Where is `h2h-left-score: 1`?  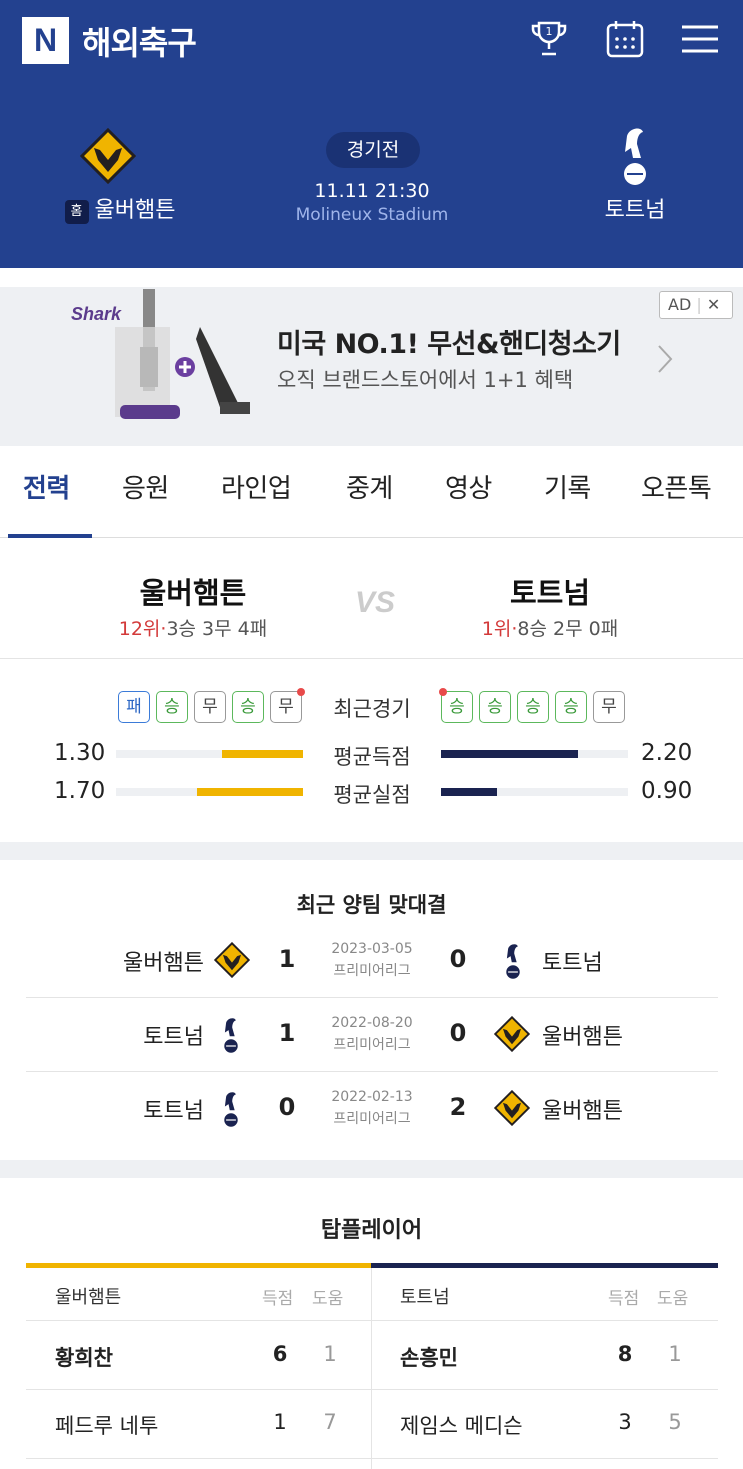
h2h-left-score: 1 is located at coordinates (287, 959).